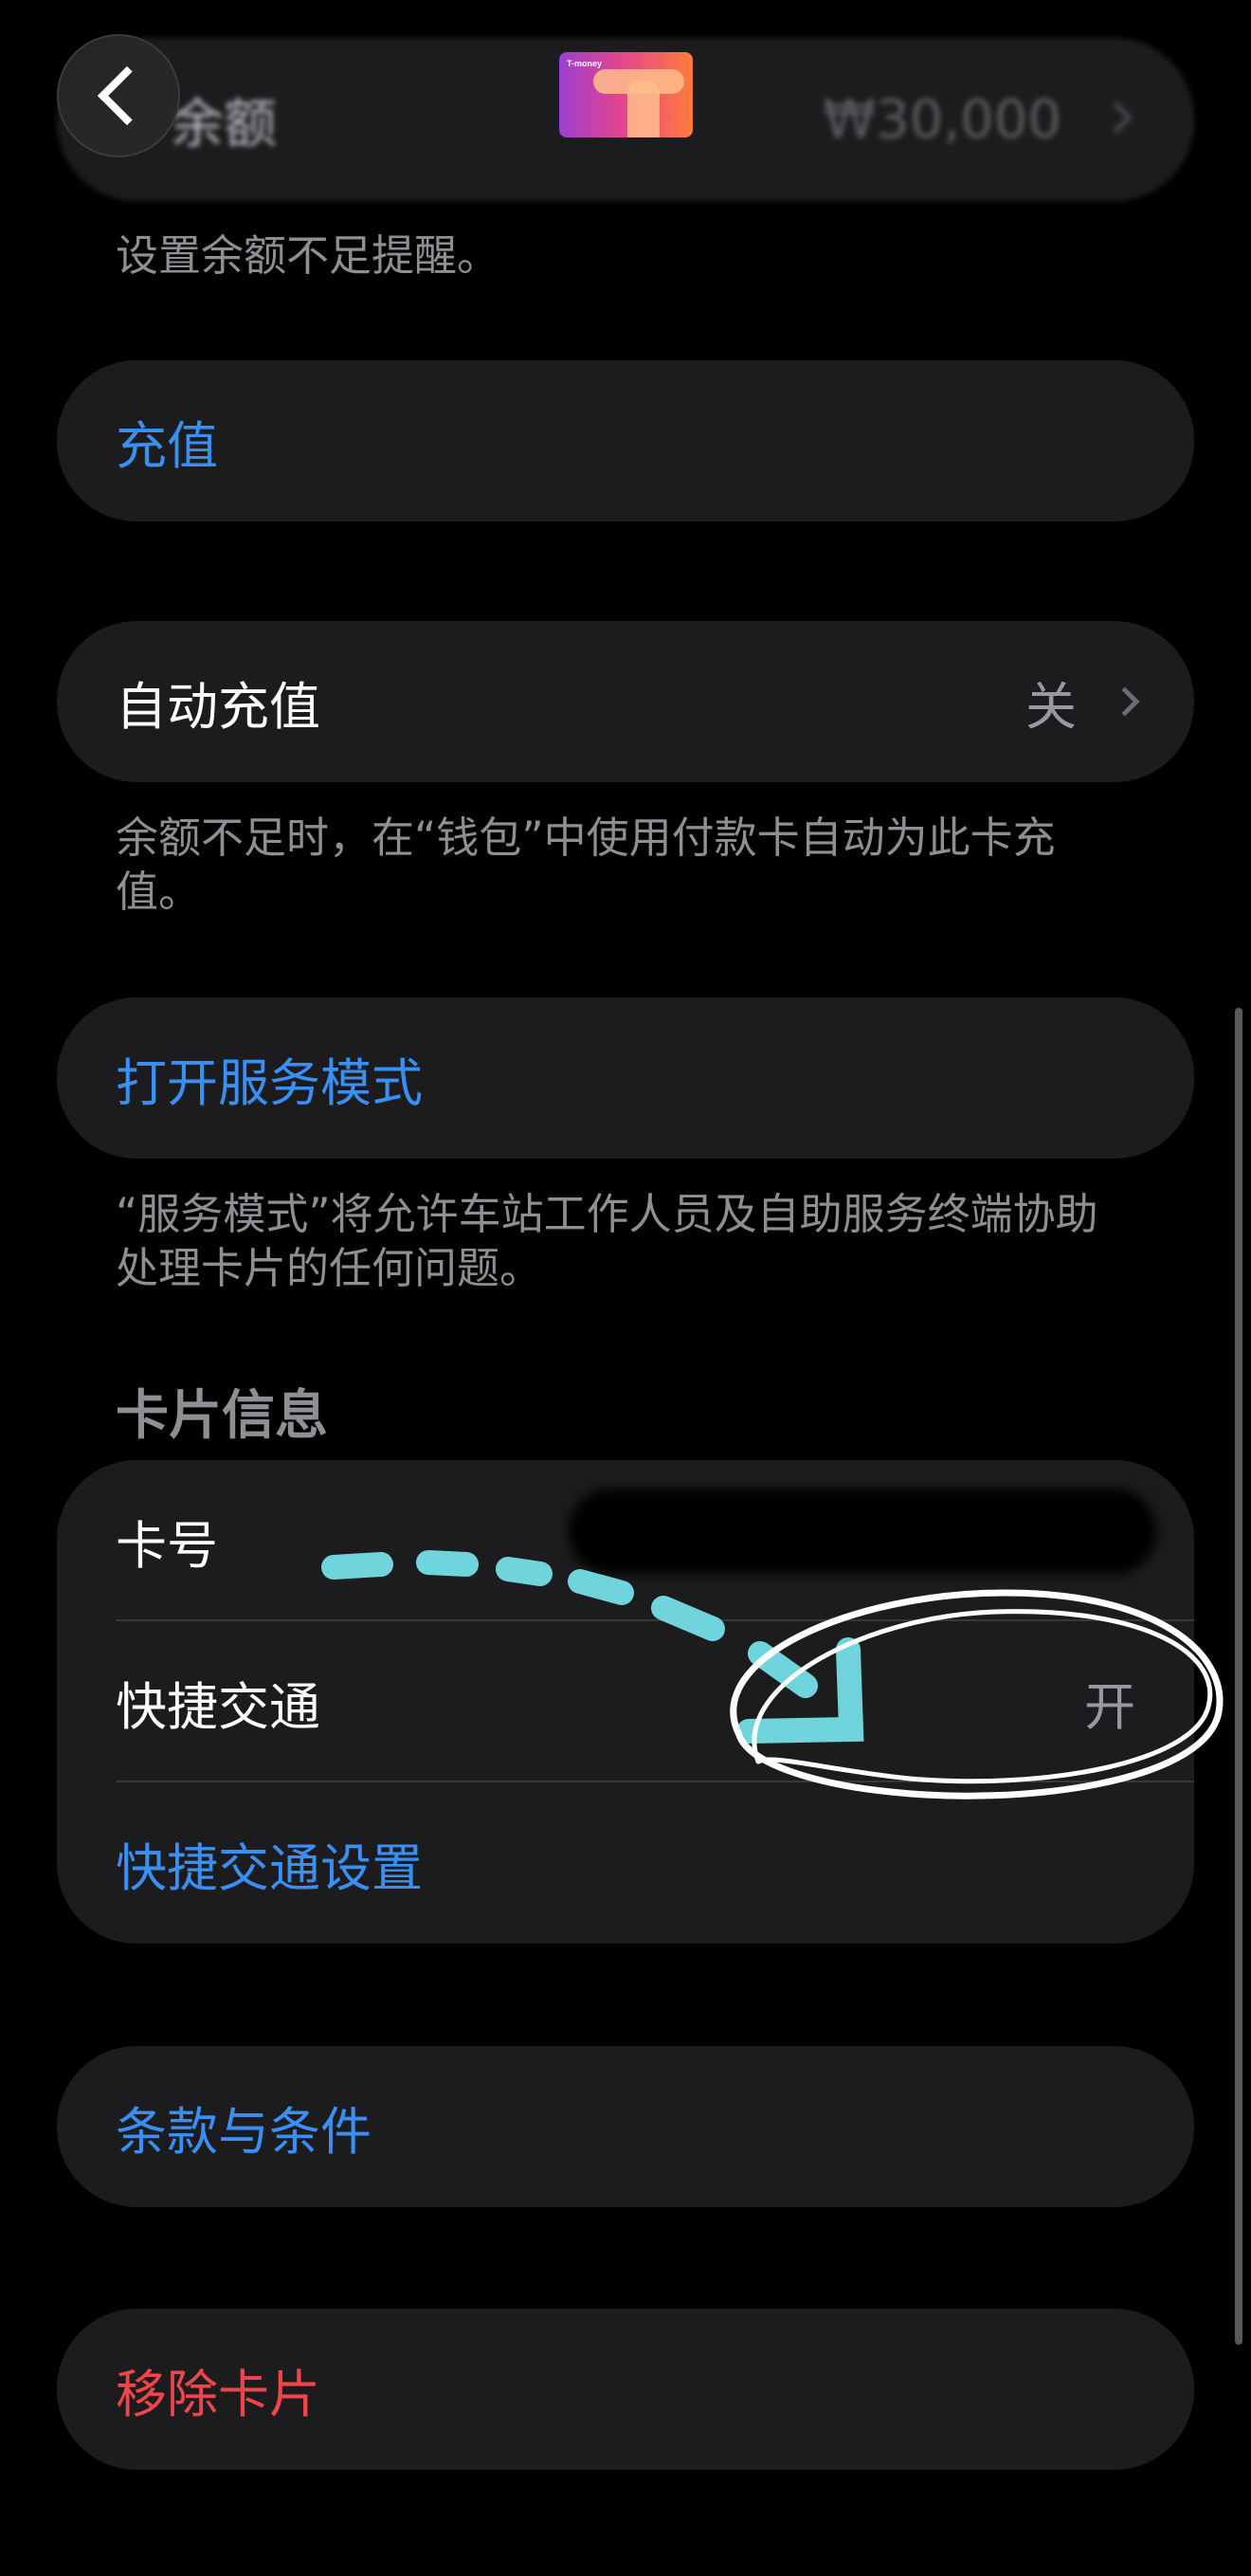  Describe the element at coordinates (586, 865) in the screenshot. I see `auto-top-up-footer: 余额不足时，在“钱包”中使用付款卡自动为此卡充值。` at that location.